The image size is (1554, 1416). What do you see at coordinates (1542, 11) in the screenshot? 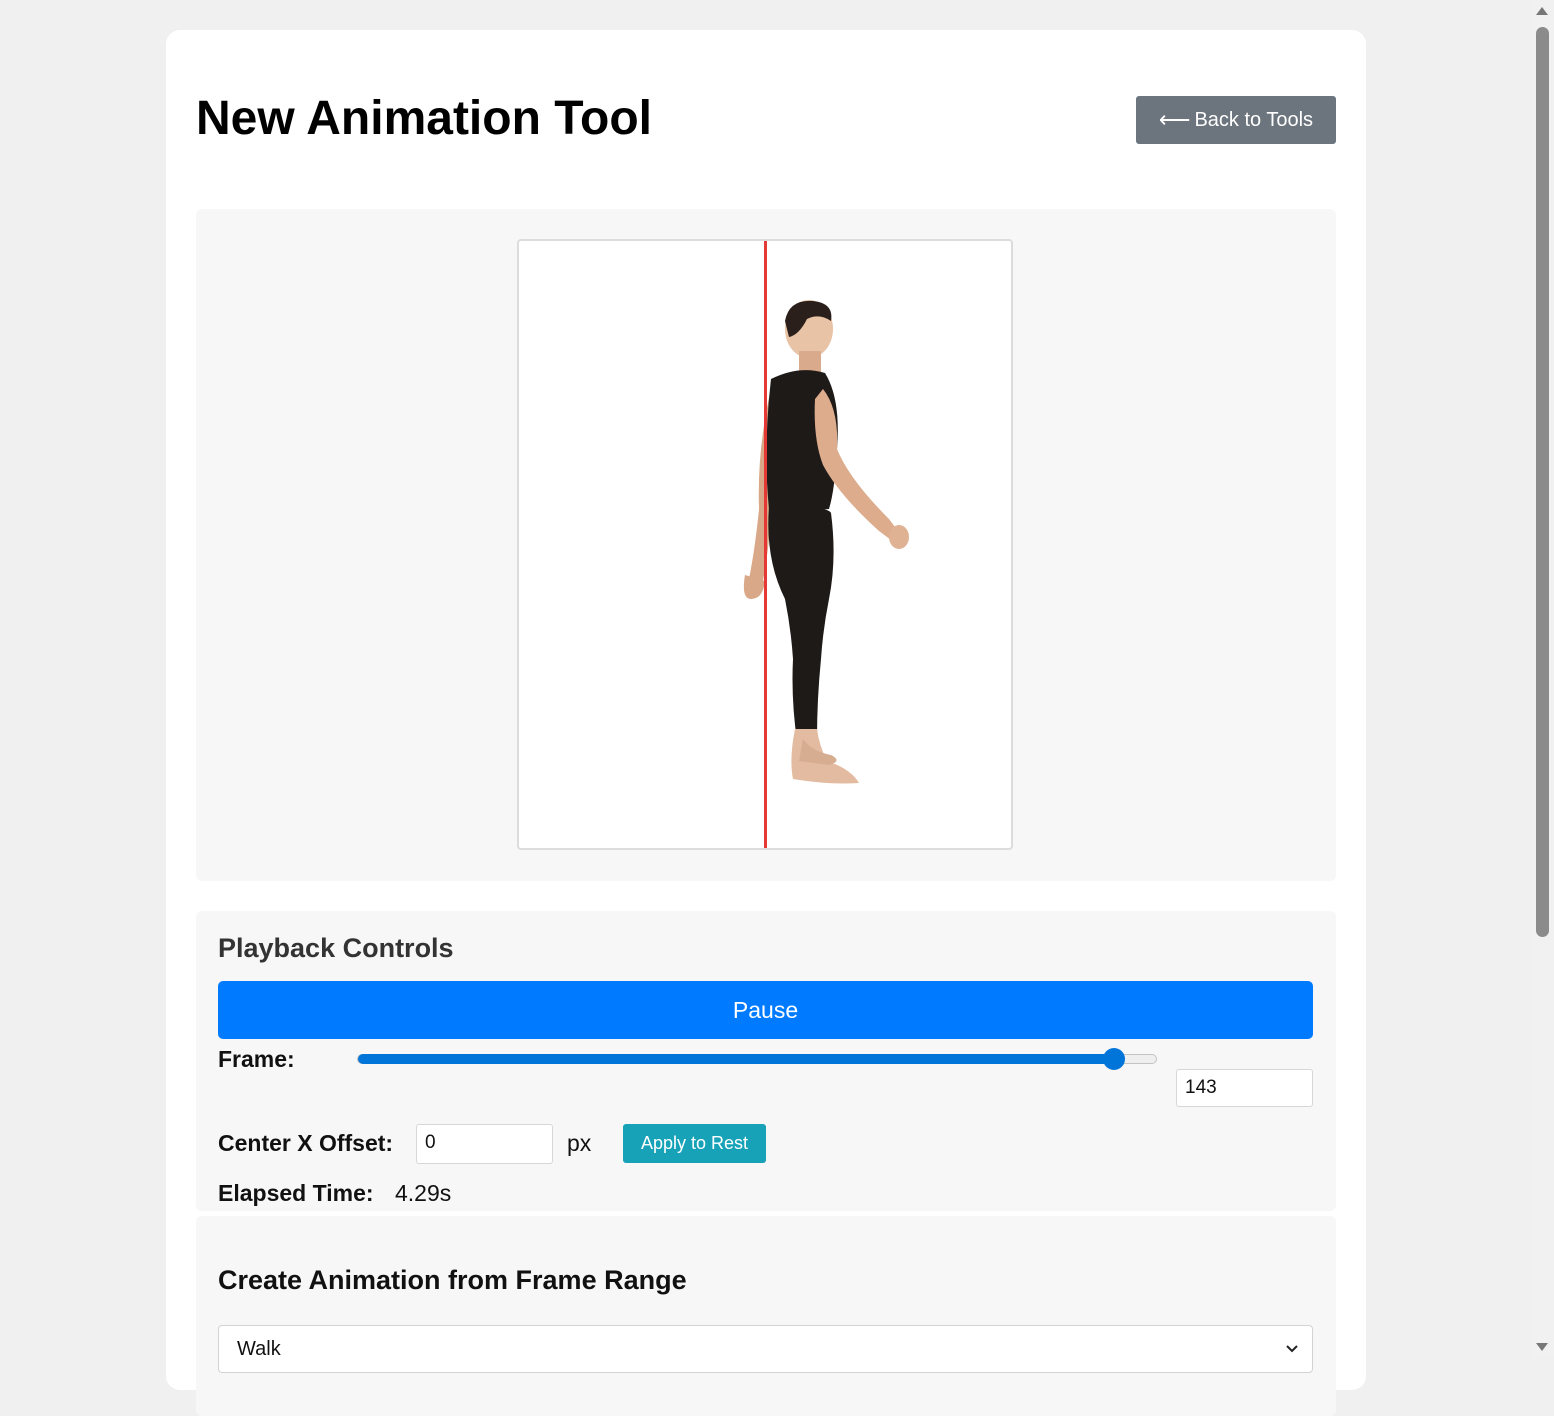
I see `scroll-up-arrow-icon` at bounding box center [1542, 11].